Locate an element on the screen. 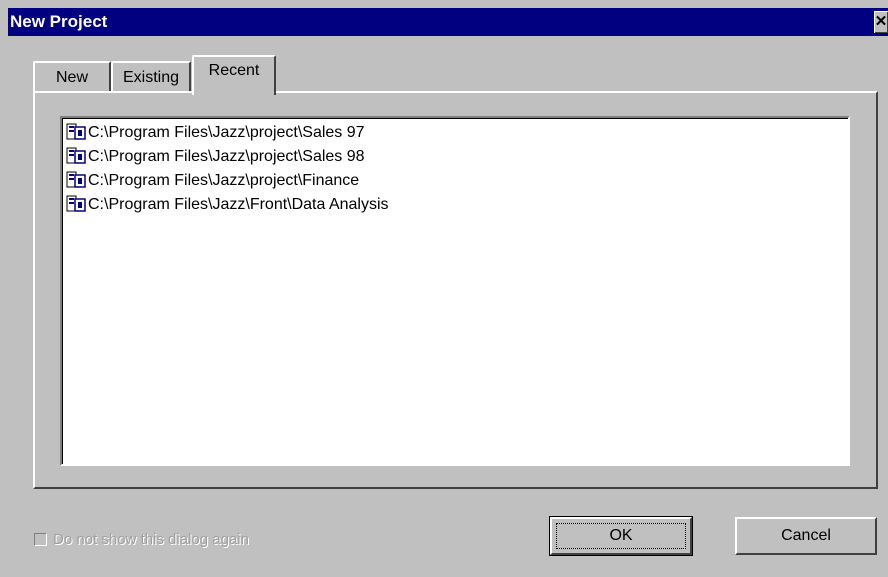  close-icon: ✕ is located at coordinates (881, 21).